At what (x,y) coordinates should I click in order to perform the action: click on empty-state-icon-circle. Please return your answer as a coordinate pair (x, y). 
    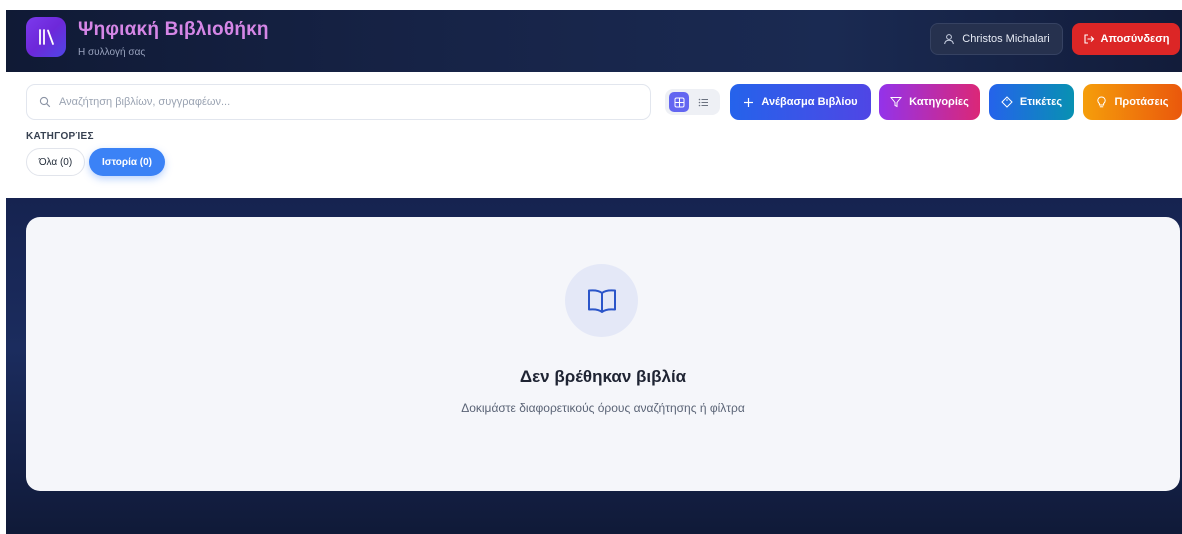
    Looking at the image, I should click on (601, 300).